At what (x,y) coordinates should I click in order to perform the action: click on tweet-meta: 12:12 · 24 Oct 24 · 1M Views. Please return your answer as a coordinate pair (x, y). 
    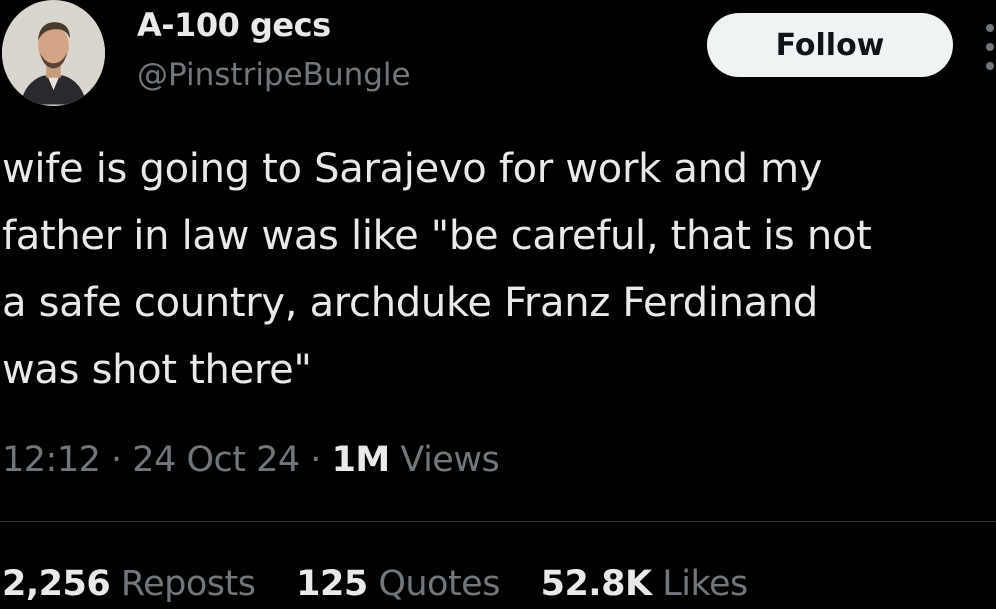
    Looking at the image, I should click on (251, 460).